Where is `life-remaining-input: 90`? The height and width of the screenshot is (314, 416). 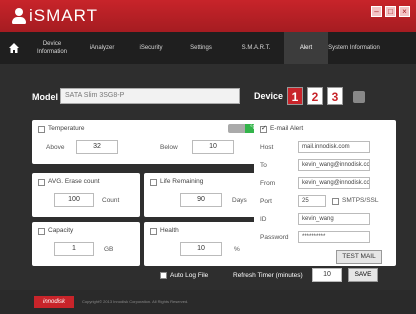
life-remaining-input: 90 is located at coordinates (201, 200).